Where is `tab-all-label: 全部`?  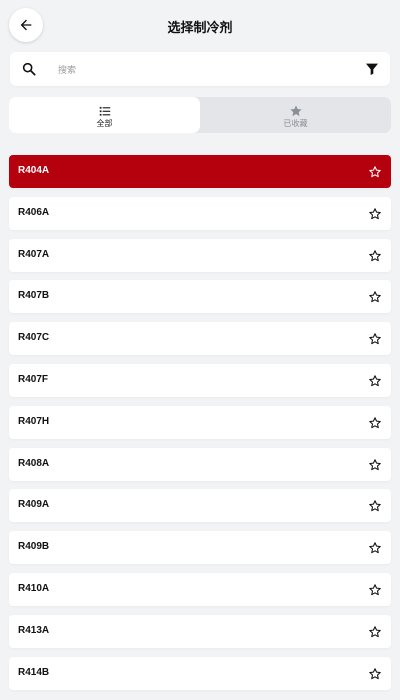
tab-all-label: 全部 is located at coordinates (104, 123).